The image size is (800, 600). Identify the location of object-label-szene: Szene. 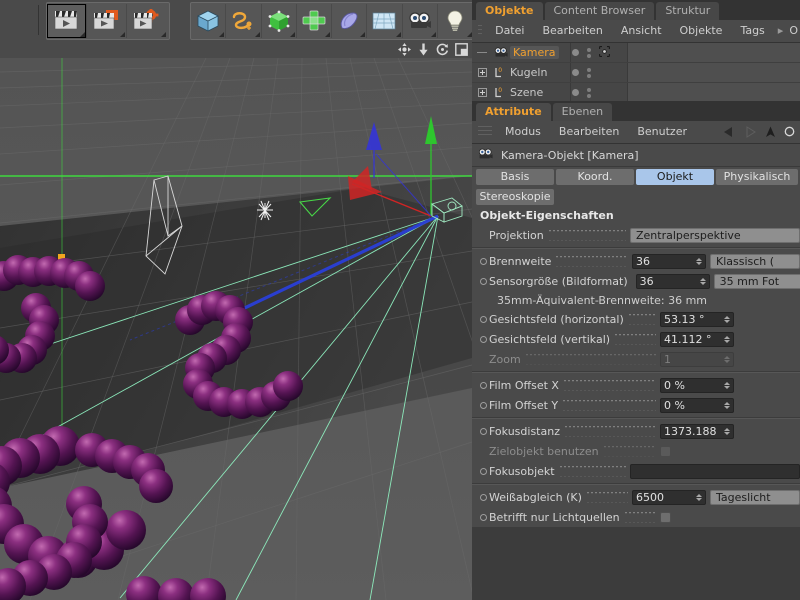
(526, 92).